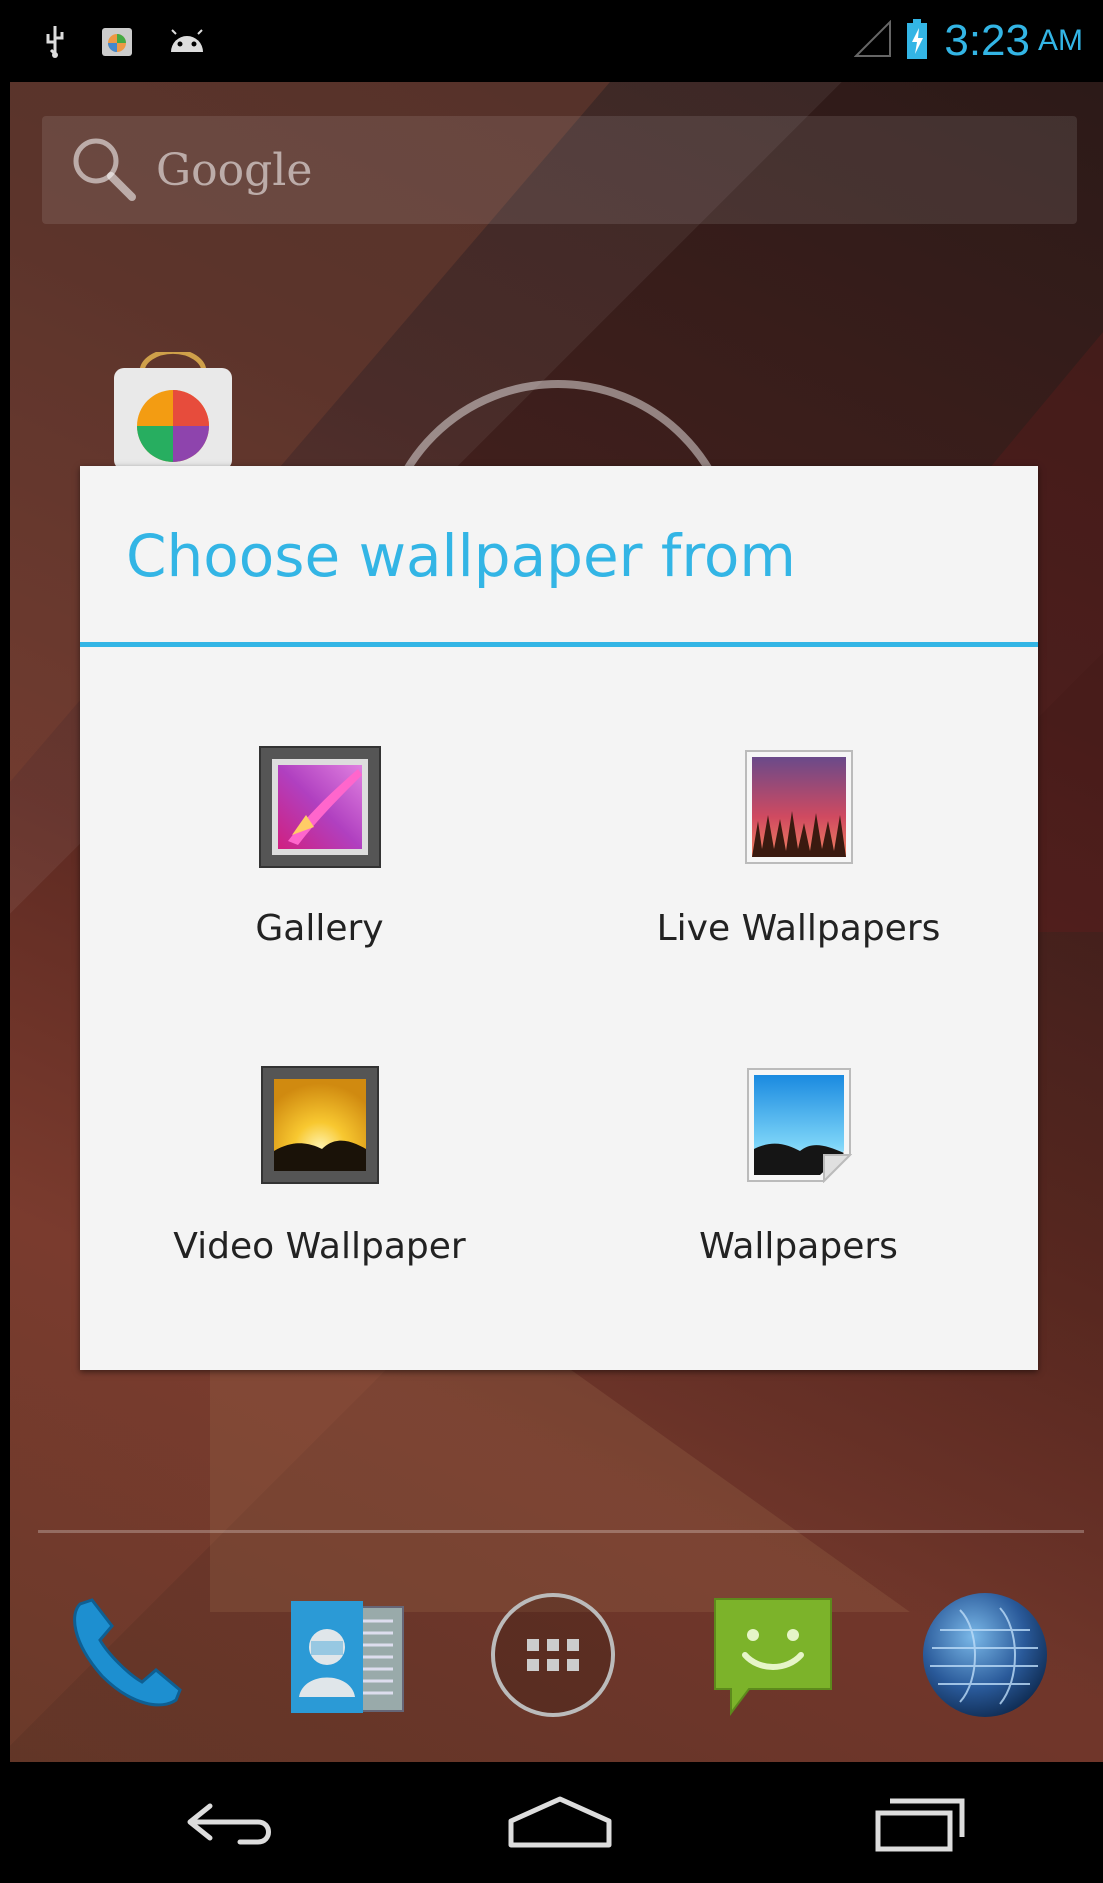 The width and height of the screenshot is (1103, 1883). Describe the element at coordinates (117, 41) in the screenshot. I see `play-store-notification-icon` at that location.